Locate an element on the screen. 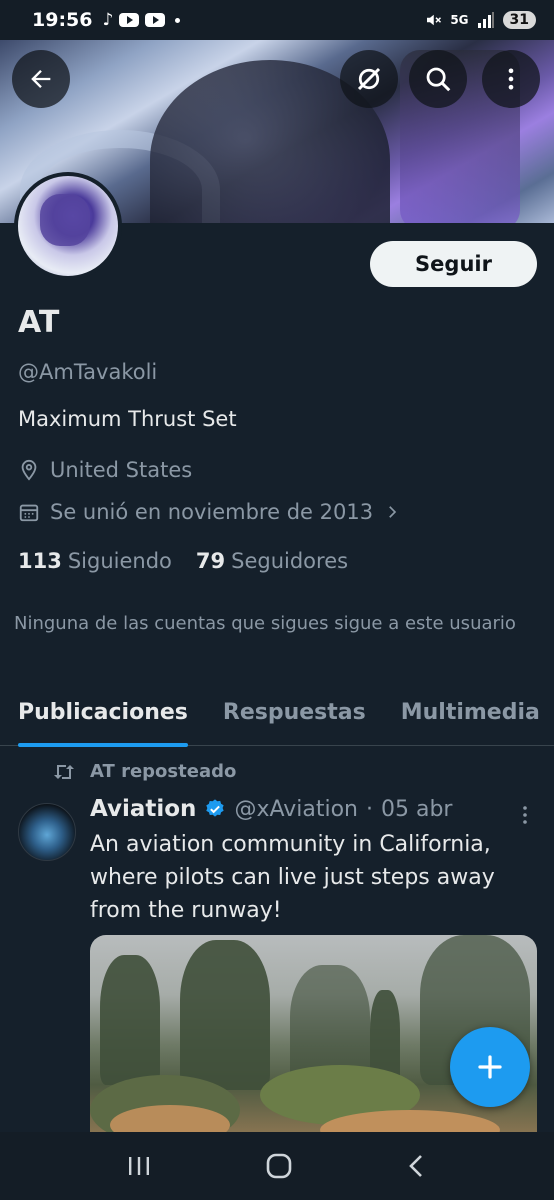 This screenshot has height=1200, width=554. search-button is located at coordinates (438, 79).